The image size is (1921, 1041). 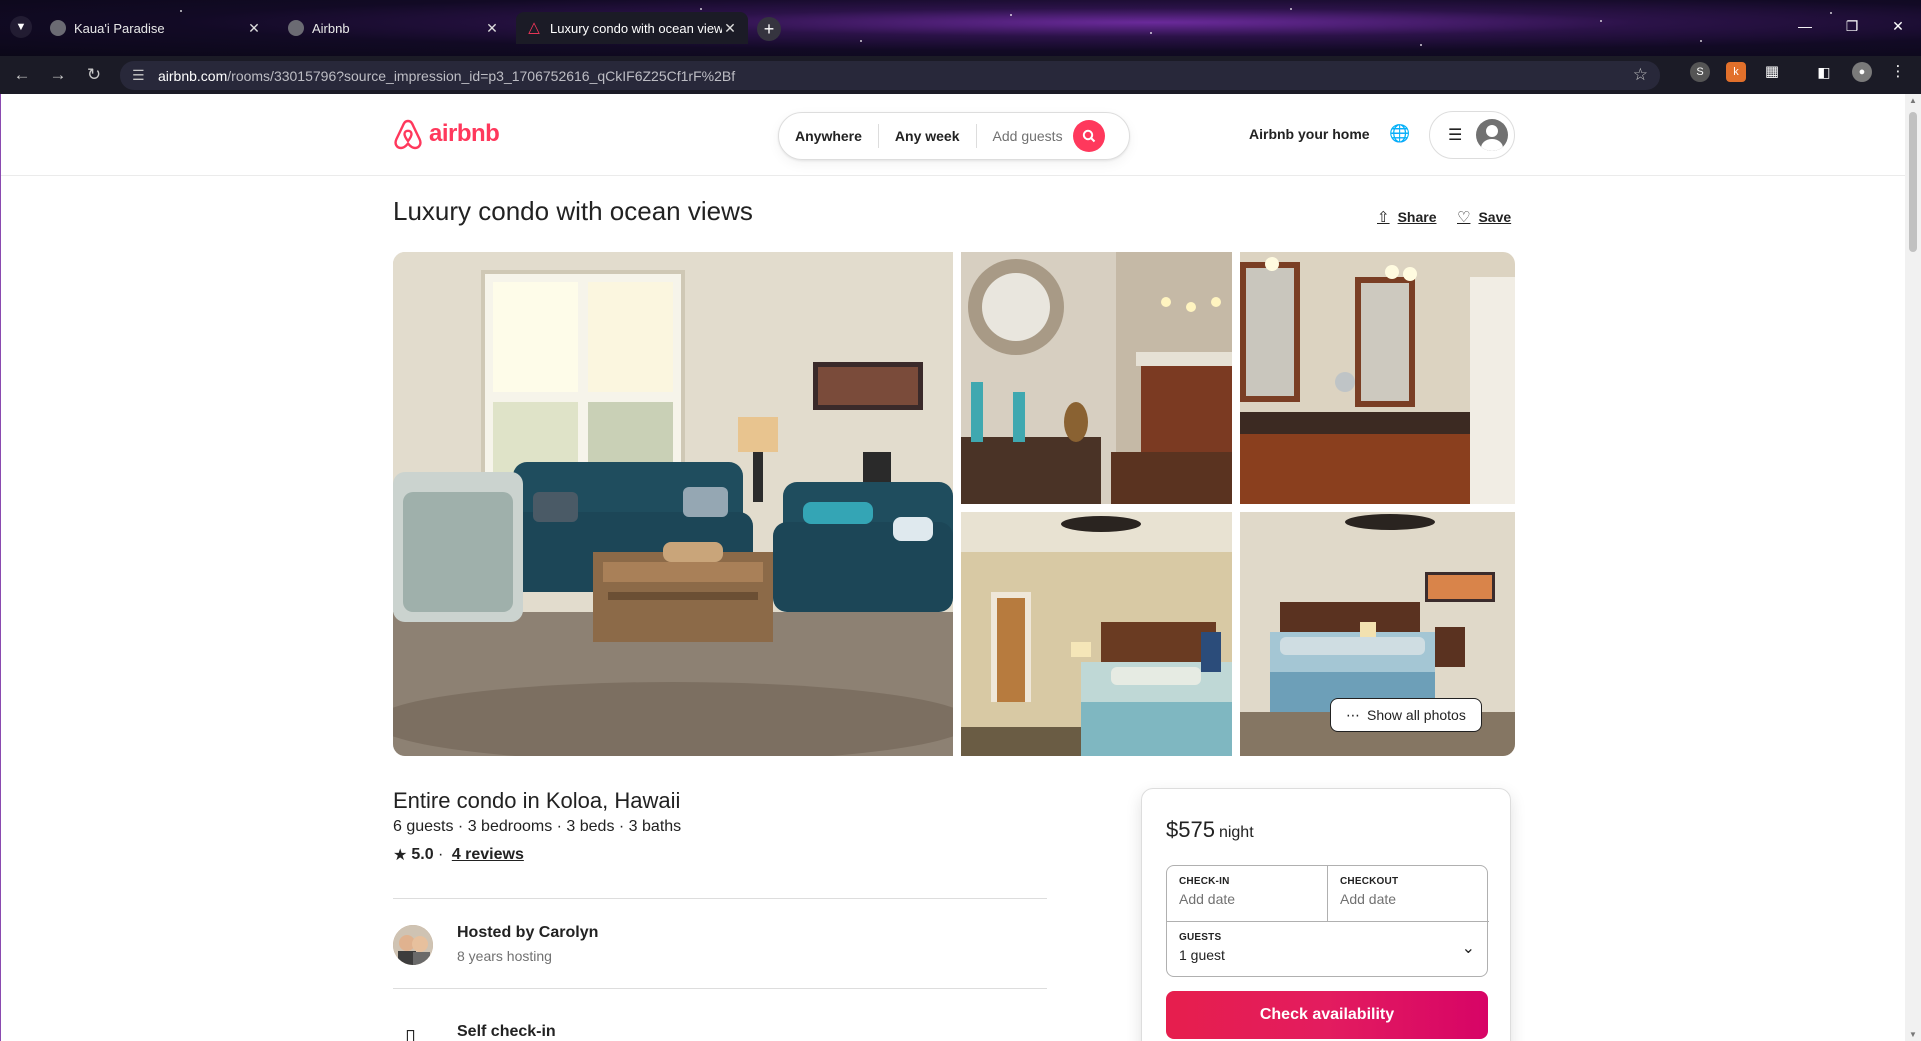 I want to click on rating-summary: ★ 5.0 · 4 reviews, so click(x=458, y=855).